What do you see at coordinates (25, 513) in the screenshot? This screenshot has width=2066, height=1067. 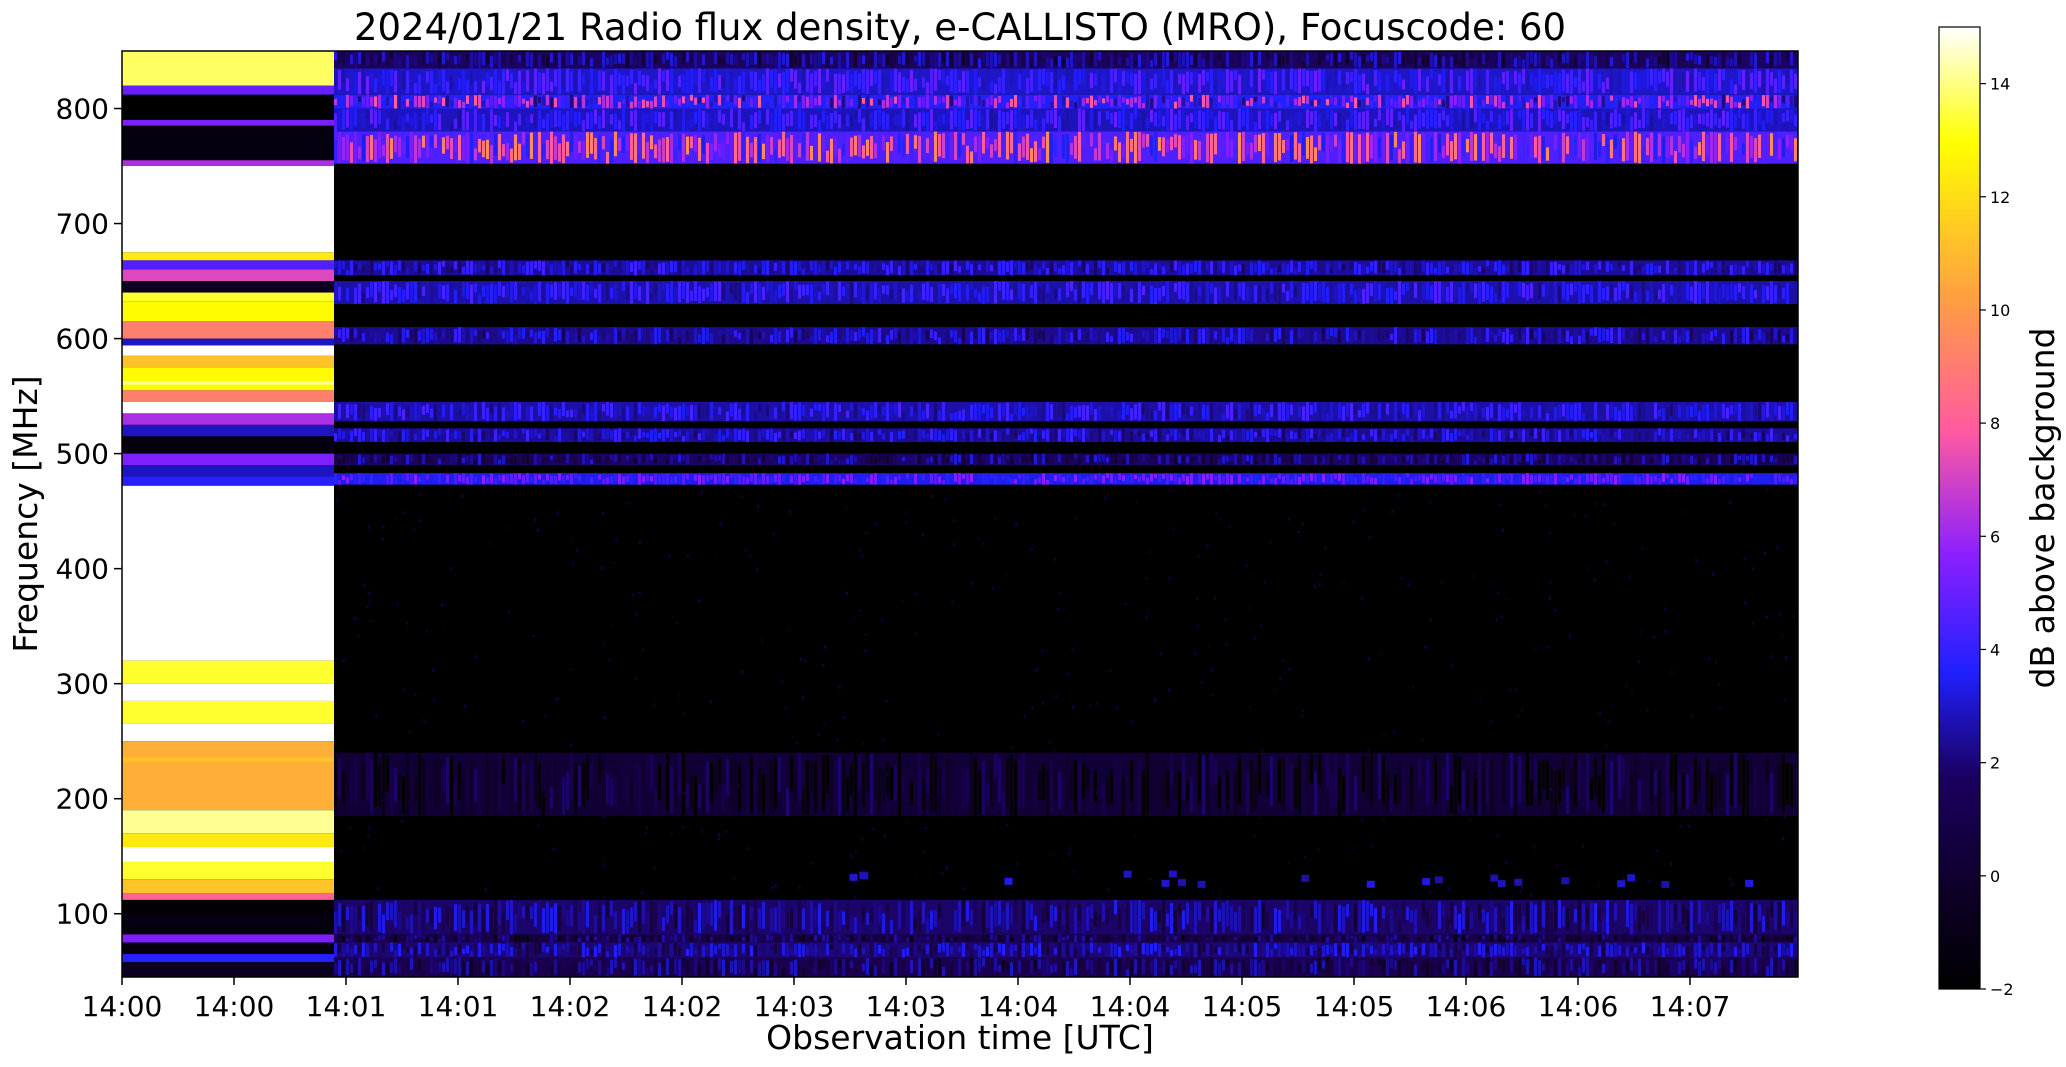 I see `y-axis-label: Frequency [MHz]` at bounding box center [25, 513].